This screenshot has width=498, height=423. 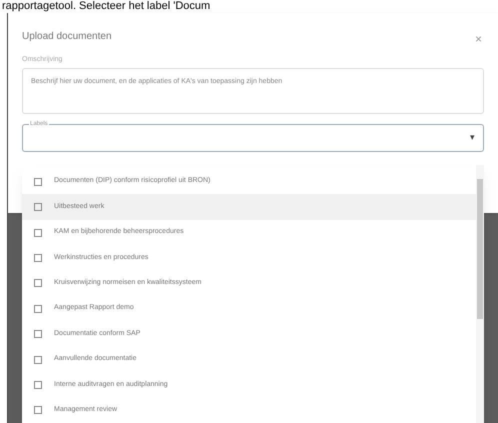 I want to click on dialog-title: Upload documenten, so click(x=67, y=37).